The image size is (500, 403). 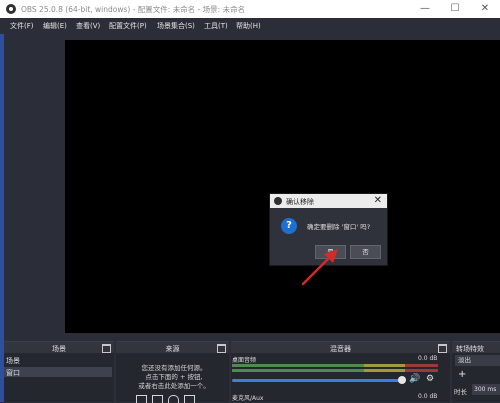 What do you see at coordinates (216, 26) in the screenshot?
I see `menu-tools: 工具(T)` at bounding box center [216, 26].